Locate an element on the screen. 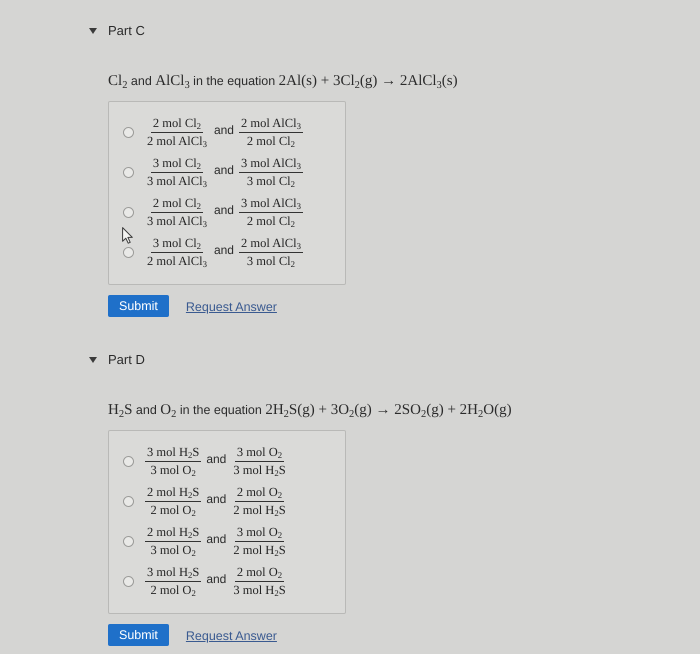 This screenshot has width=700, height=654. fraction: 2 mol O$_{2}$ 2 mol H$_{2}$S is located at coordinates (259, 501).